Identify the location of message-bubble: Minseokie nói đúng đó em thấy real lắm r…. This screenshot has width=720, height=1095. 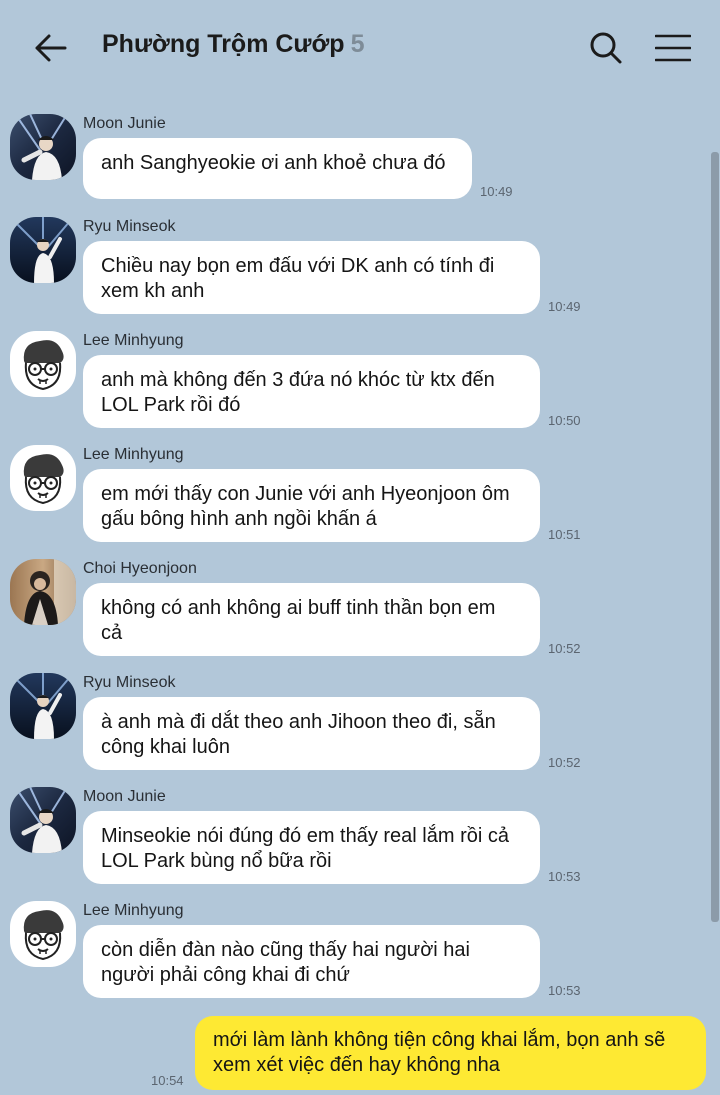
(311, 847).